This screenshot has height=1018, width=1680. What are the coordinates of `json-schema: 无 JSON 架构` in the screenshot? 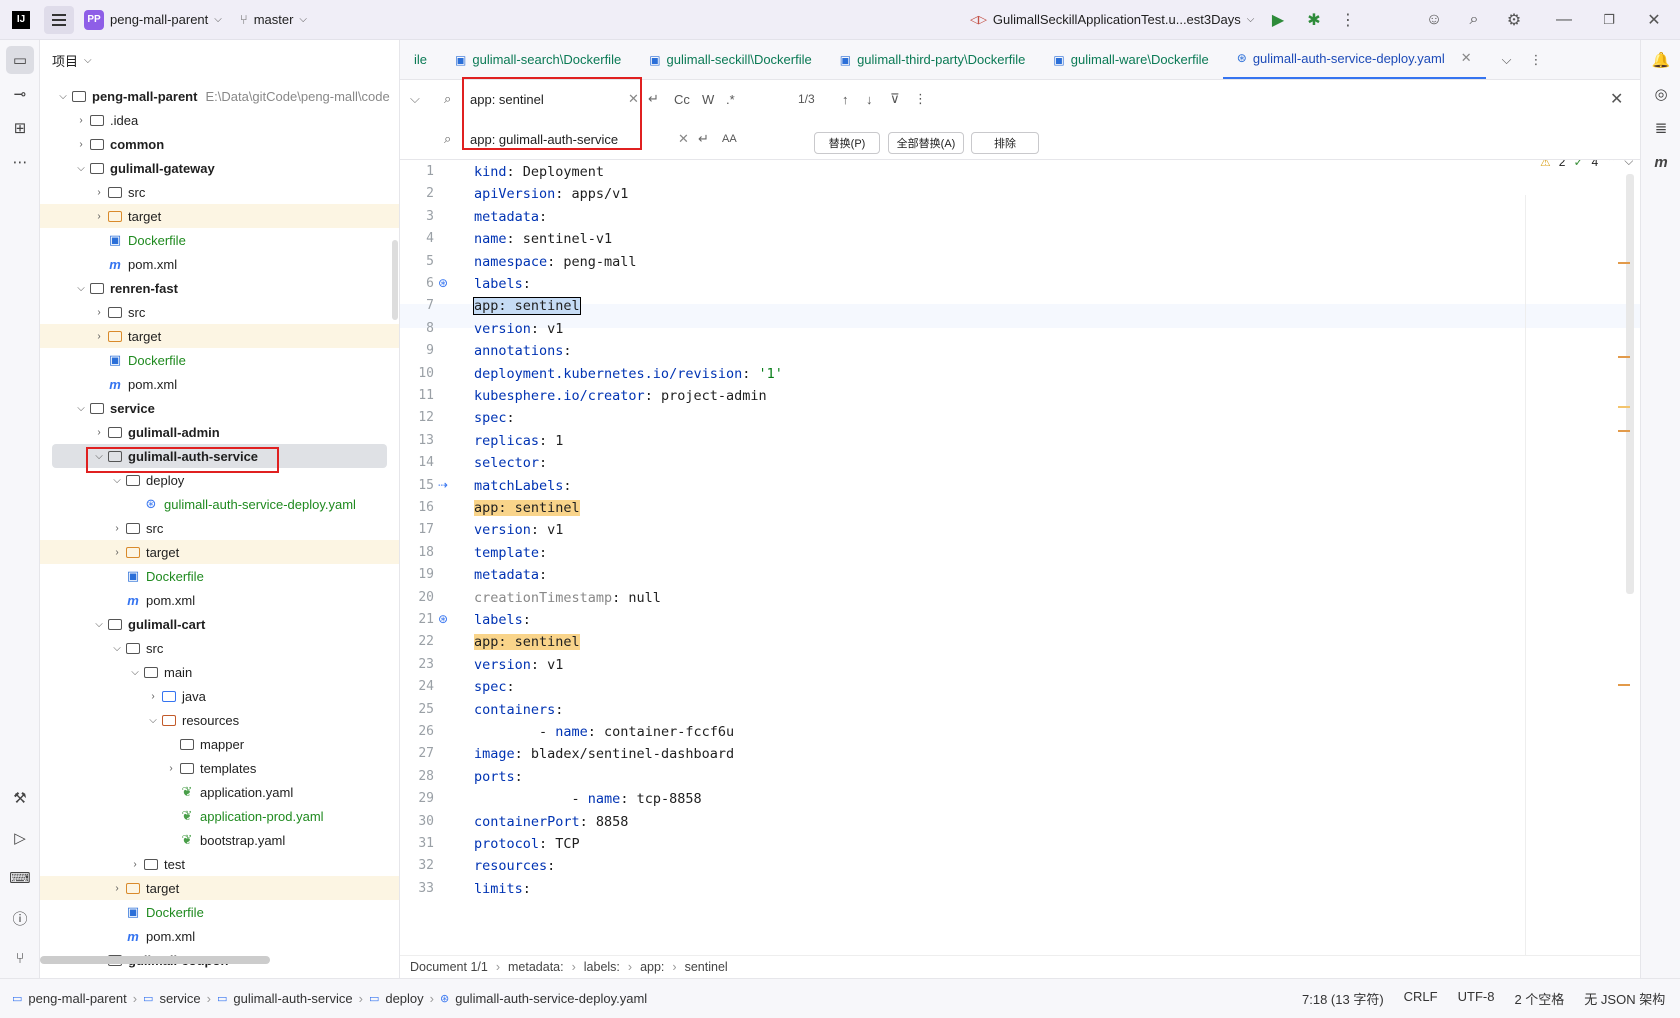 It's located at (1624, 998).